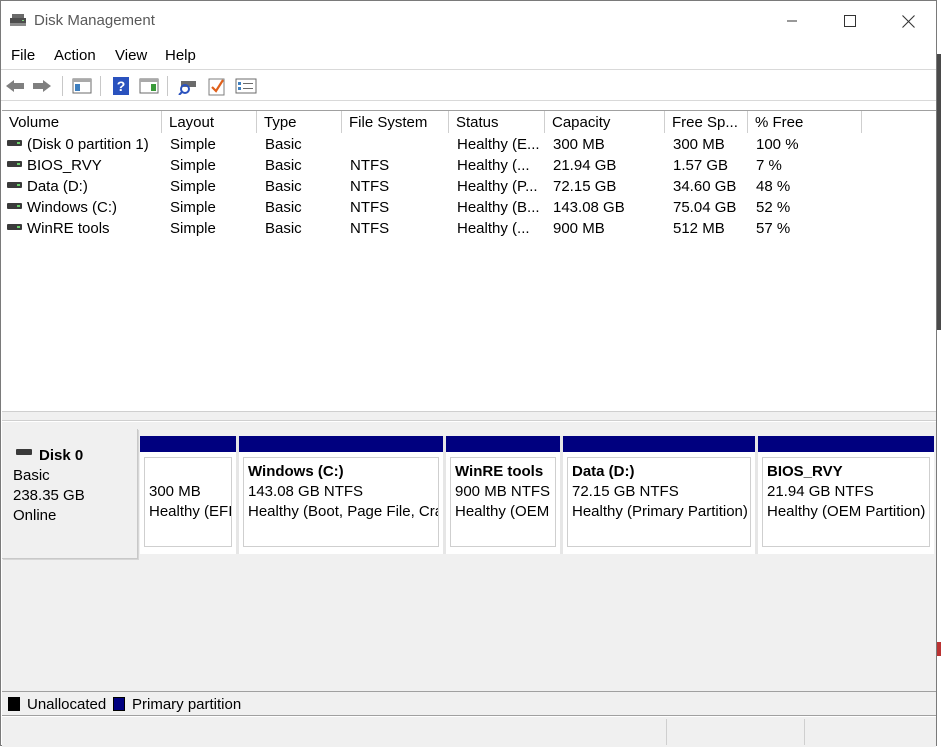 The image size is (941, 748). What do you see at coordinates (605, 122) in the screenshot?
I see `column-header-capacity: Capacity` at bounding box center [605, 122].